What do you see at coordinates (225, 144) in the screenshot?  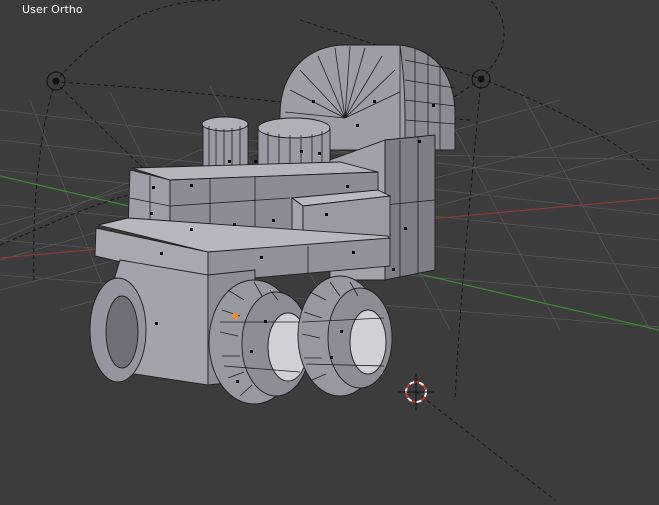 I see `chimney-front` at bounding box center [225, 144].